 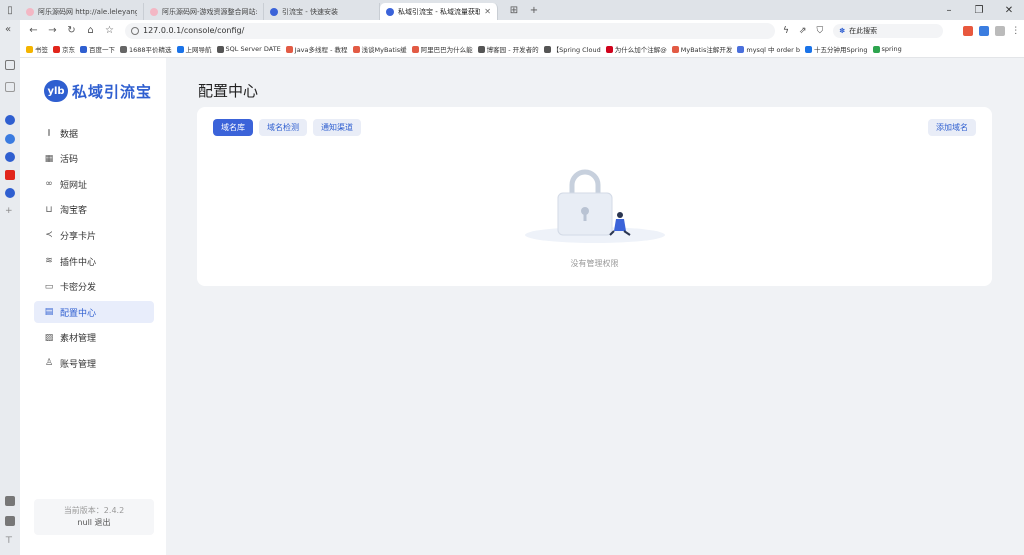 I want to click on window-controls: – ❐ ✕, so click(x=979, y=10).